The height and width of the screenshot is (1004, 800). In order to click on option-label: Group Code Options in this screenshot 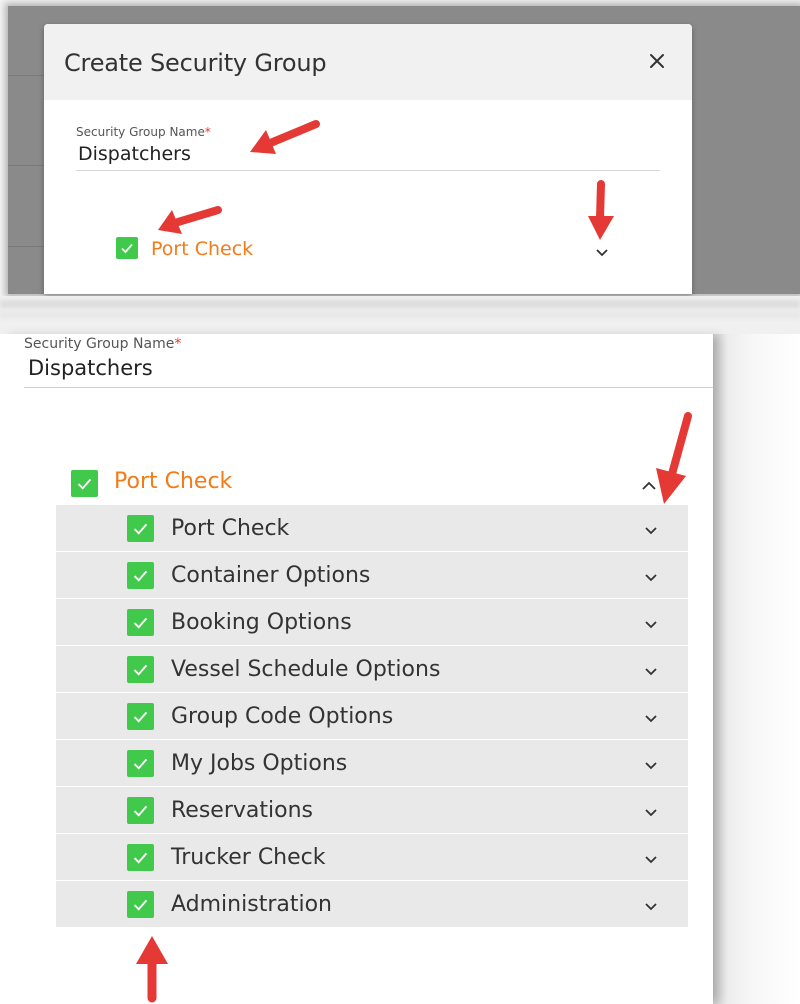, I will do `click(282, 716)`.